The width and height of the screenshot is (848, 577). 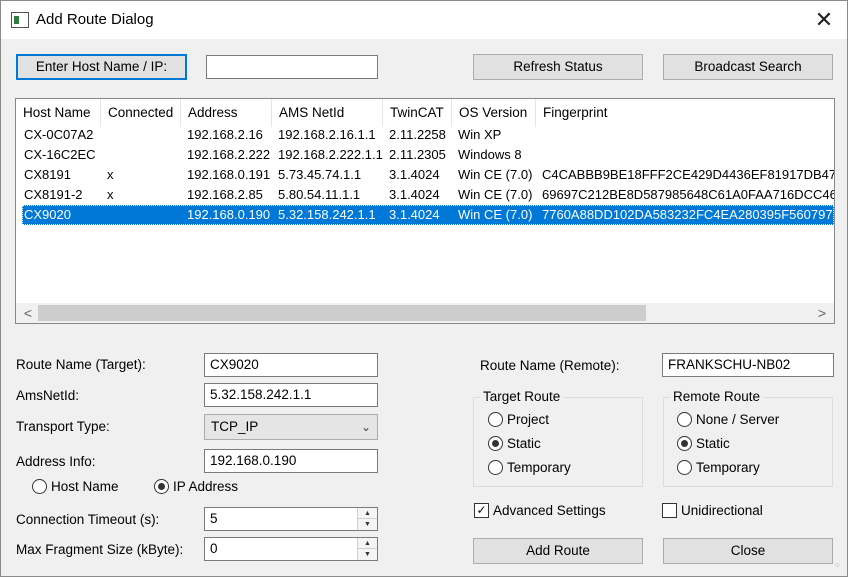 I want to click on cell-fingerprint, so click(x=687, y=135).